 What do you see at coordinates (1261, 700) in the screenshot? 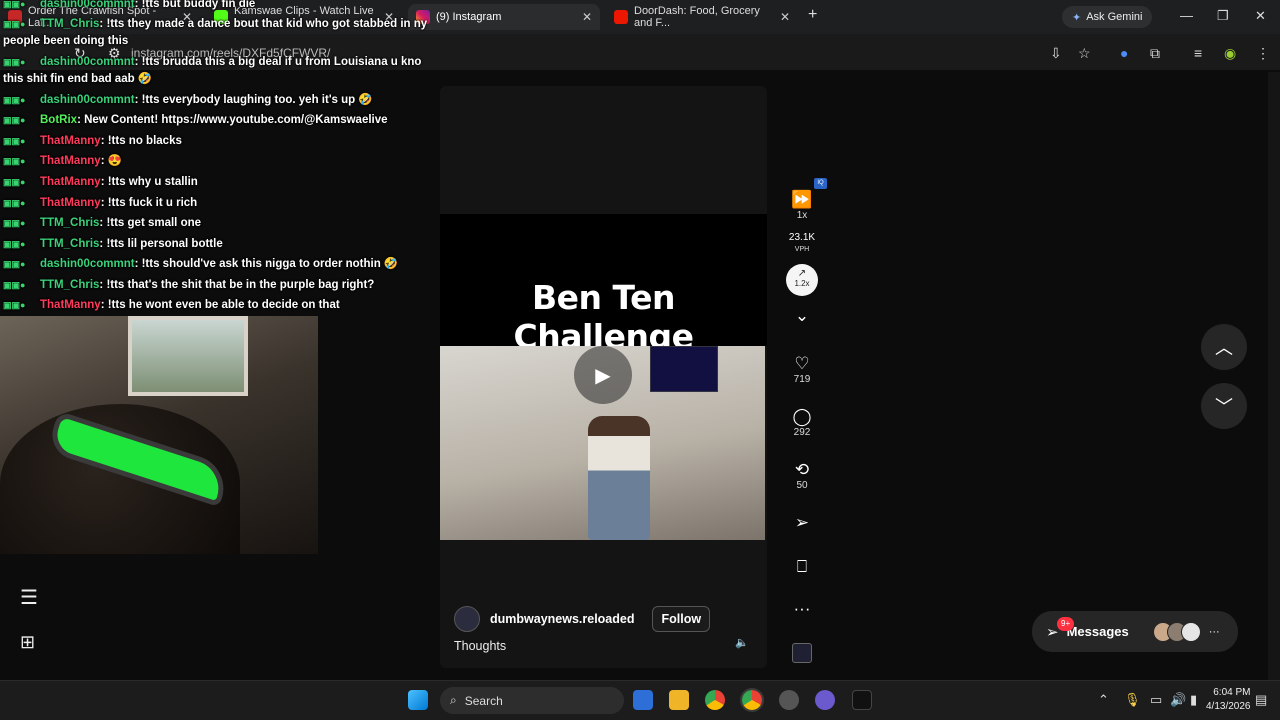
I see `notifications-icon: ▤` at bounding box center [1261, 700].